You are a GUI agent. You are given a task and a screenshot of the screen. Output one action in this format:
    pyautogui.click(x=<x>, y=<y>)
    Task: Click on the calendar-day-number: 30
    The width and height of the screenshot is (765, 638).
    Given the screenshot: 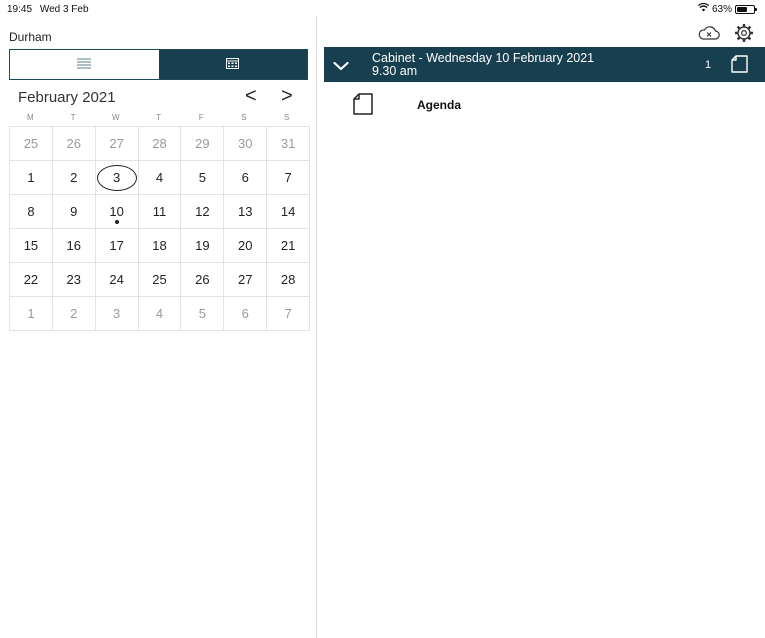 What is the action you would take?
    pyautogui.click(x=245, y=143)
    